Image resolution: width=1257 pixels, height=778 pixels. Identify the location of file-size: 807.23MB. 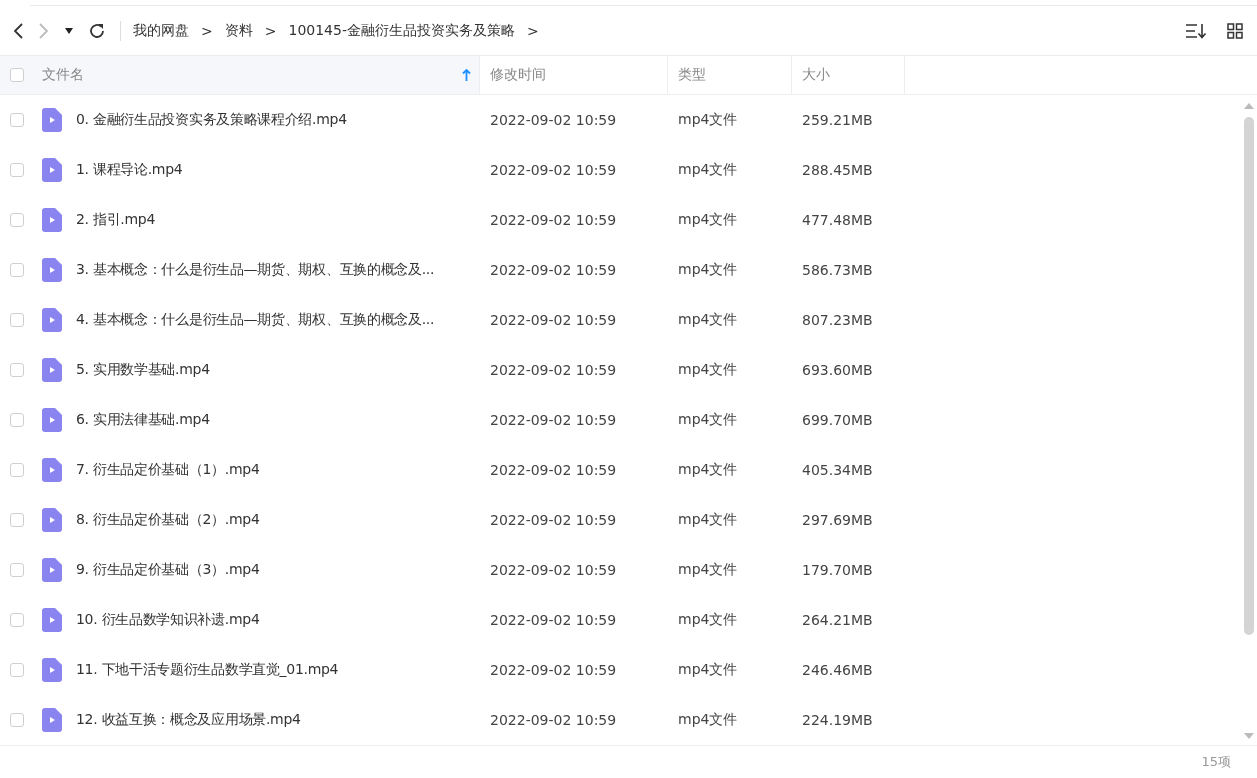
(837, 320).